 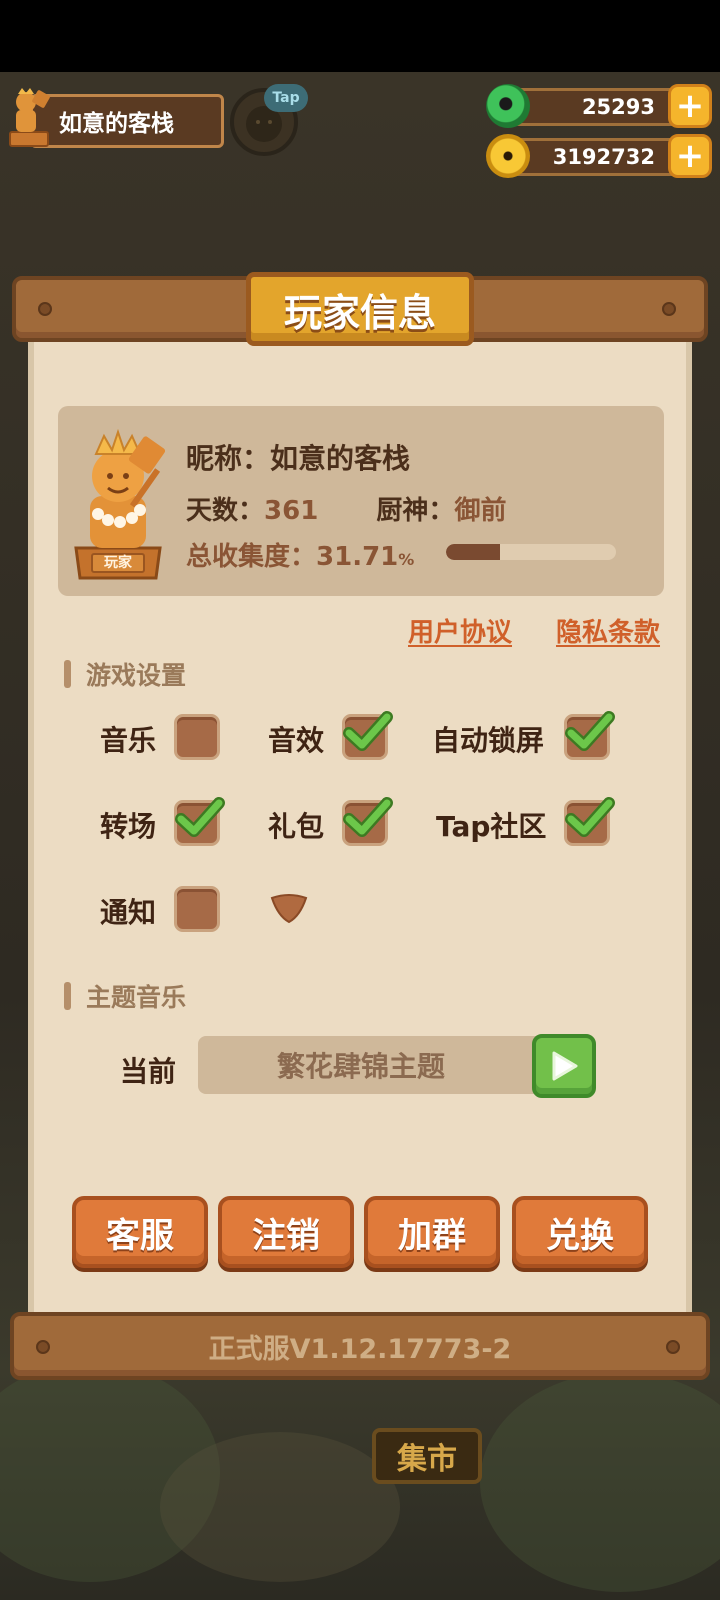 I want to click on play-theme-button, so click(x=564, y=1066).